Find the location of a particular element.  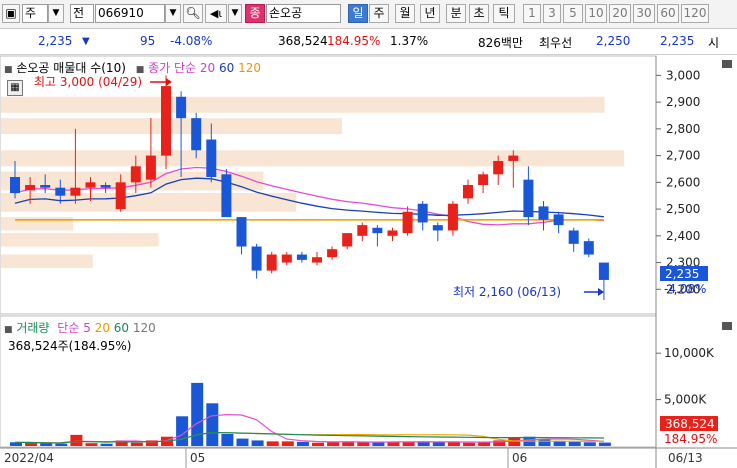

price-legend: ■ 손오공 매물대 수(10) ■ 종가 단순 20 60 120 is located at coordinates (132, 67).